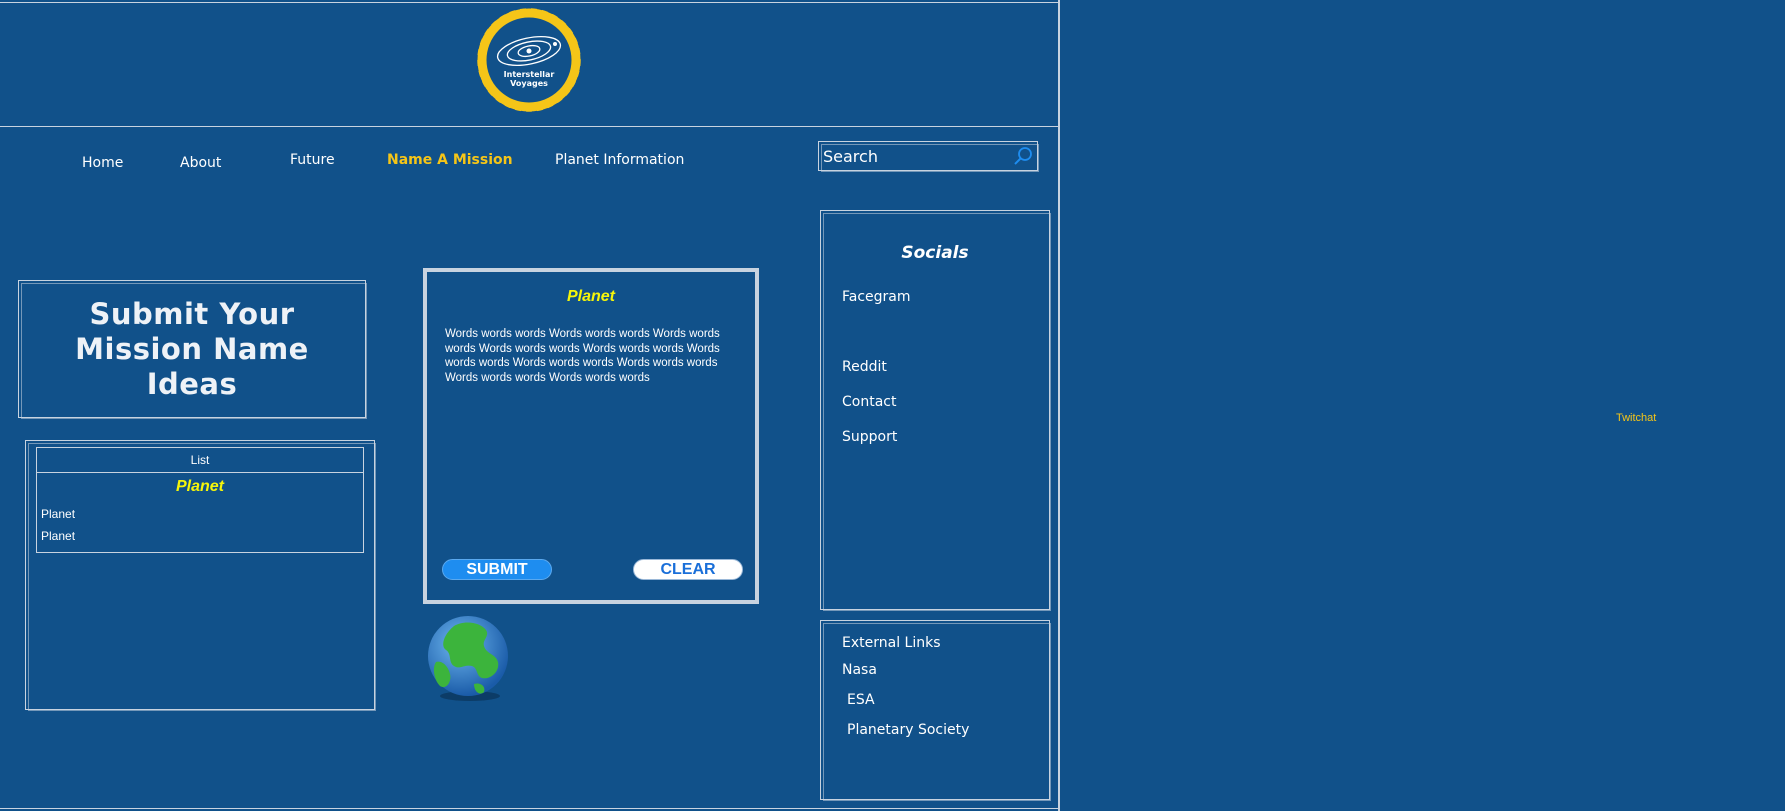  What do you see at coordinates (935, 410) in the screenshot?
I see `socials-panel: Socials Facegram Reddit Contact Support` at bounding box center [935, 410].